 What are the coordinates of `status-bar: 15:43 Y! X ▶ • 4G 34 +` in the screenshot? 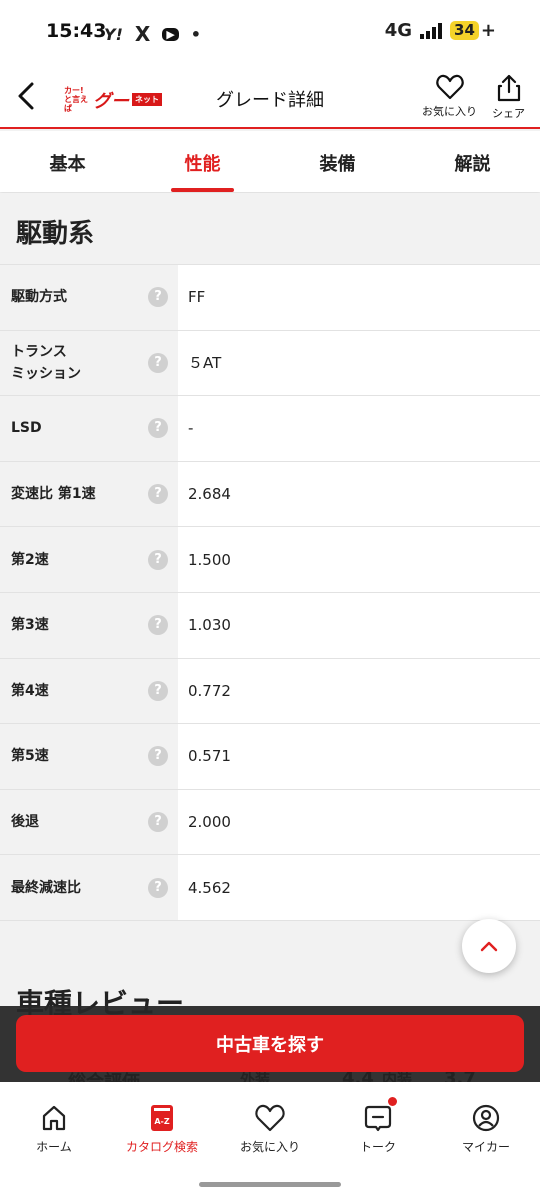 It's located at (270, 33).